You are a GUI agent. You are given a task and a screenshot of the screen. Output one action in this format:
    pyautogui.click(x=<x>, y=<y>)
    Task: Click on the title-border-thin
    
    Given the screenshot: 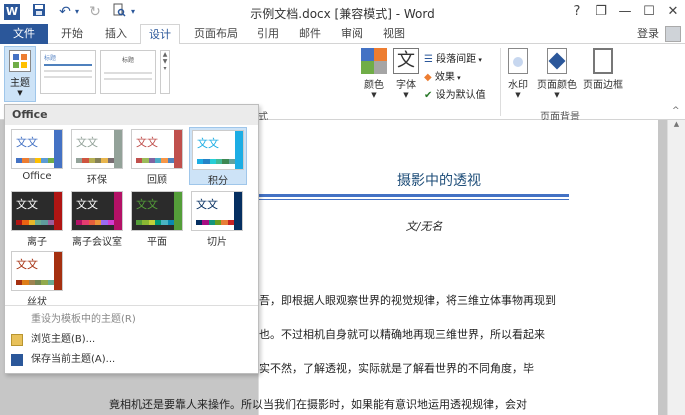 What is the action you would take?
    pyautogui.click(x=414, y=199)
    